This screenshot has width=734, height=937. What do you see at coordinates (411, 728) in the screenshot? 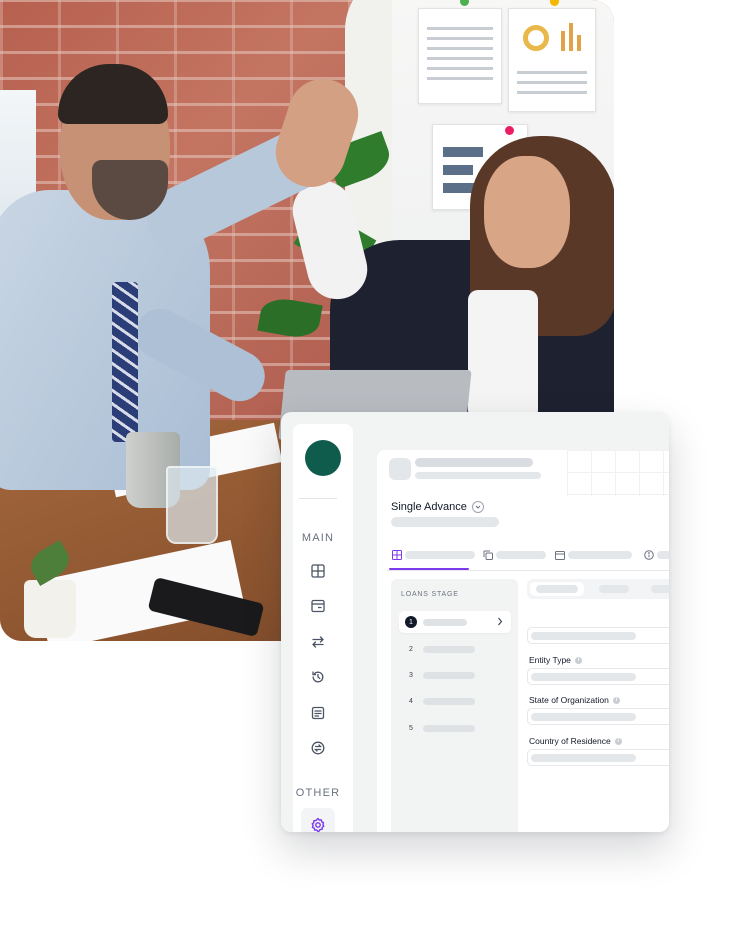
I see `stage-number: 5` at bounding box center [411, 728].